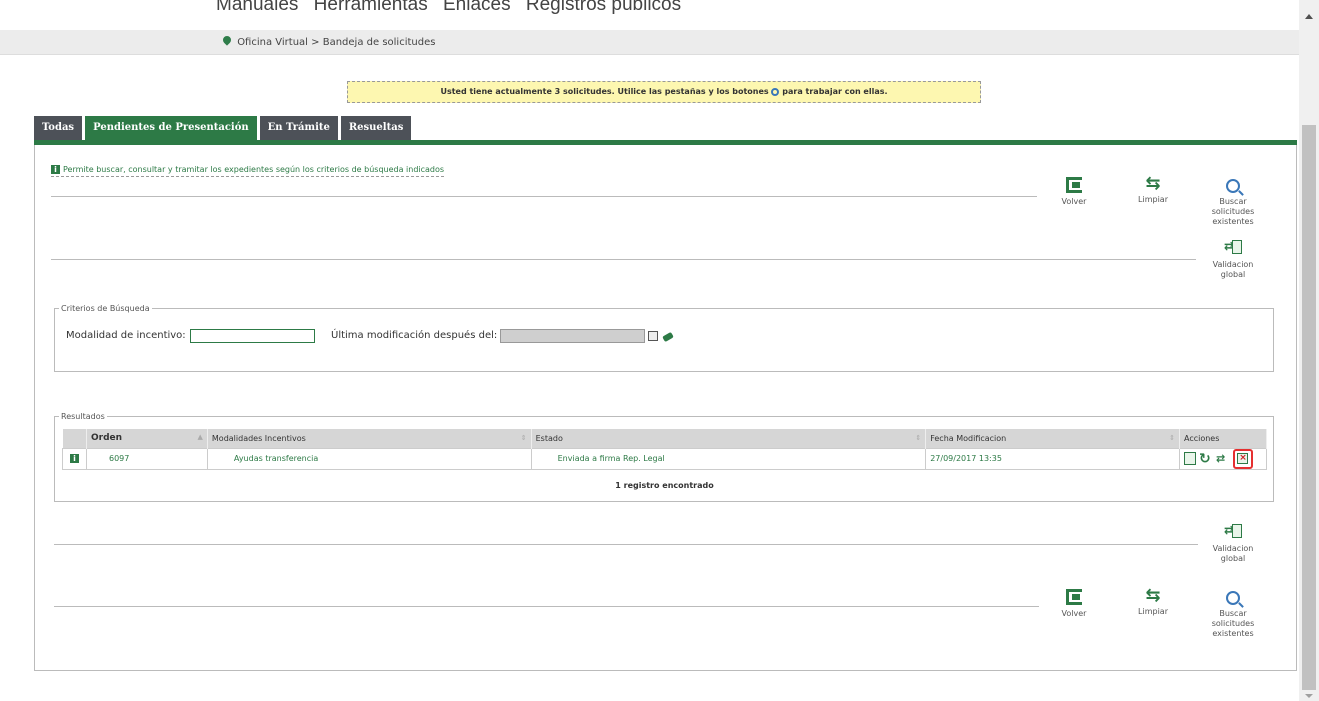  Describe the element at coordinates (126, 335) in the screenshot. I see `modalidad-label: Modalidad de incentivo:` at that location.